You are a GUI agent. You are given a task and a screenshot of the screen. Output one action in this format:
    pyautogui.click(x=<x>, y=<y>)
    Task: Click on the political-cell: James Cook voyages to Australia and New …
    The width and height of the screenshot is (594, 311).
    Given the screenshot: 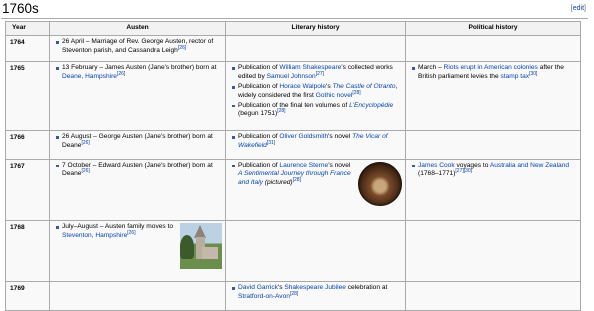 What is the action you would take?
    pyautogui.click(x=493, y=190)
    